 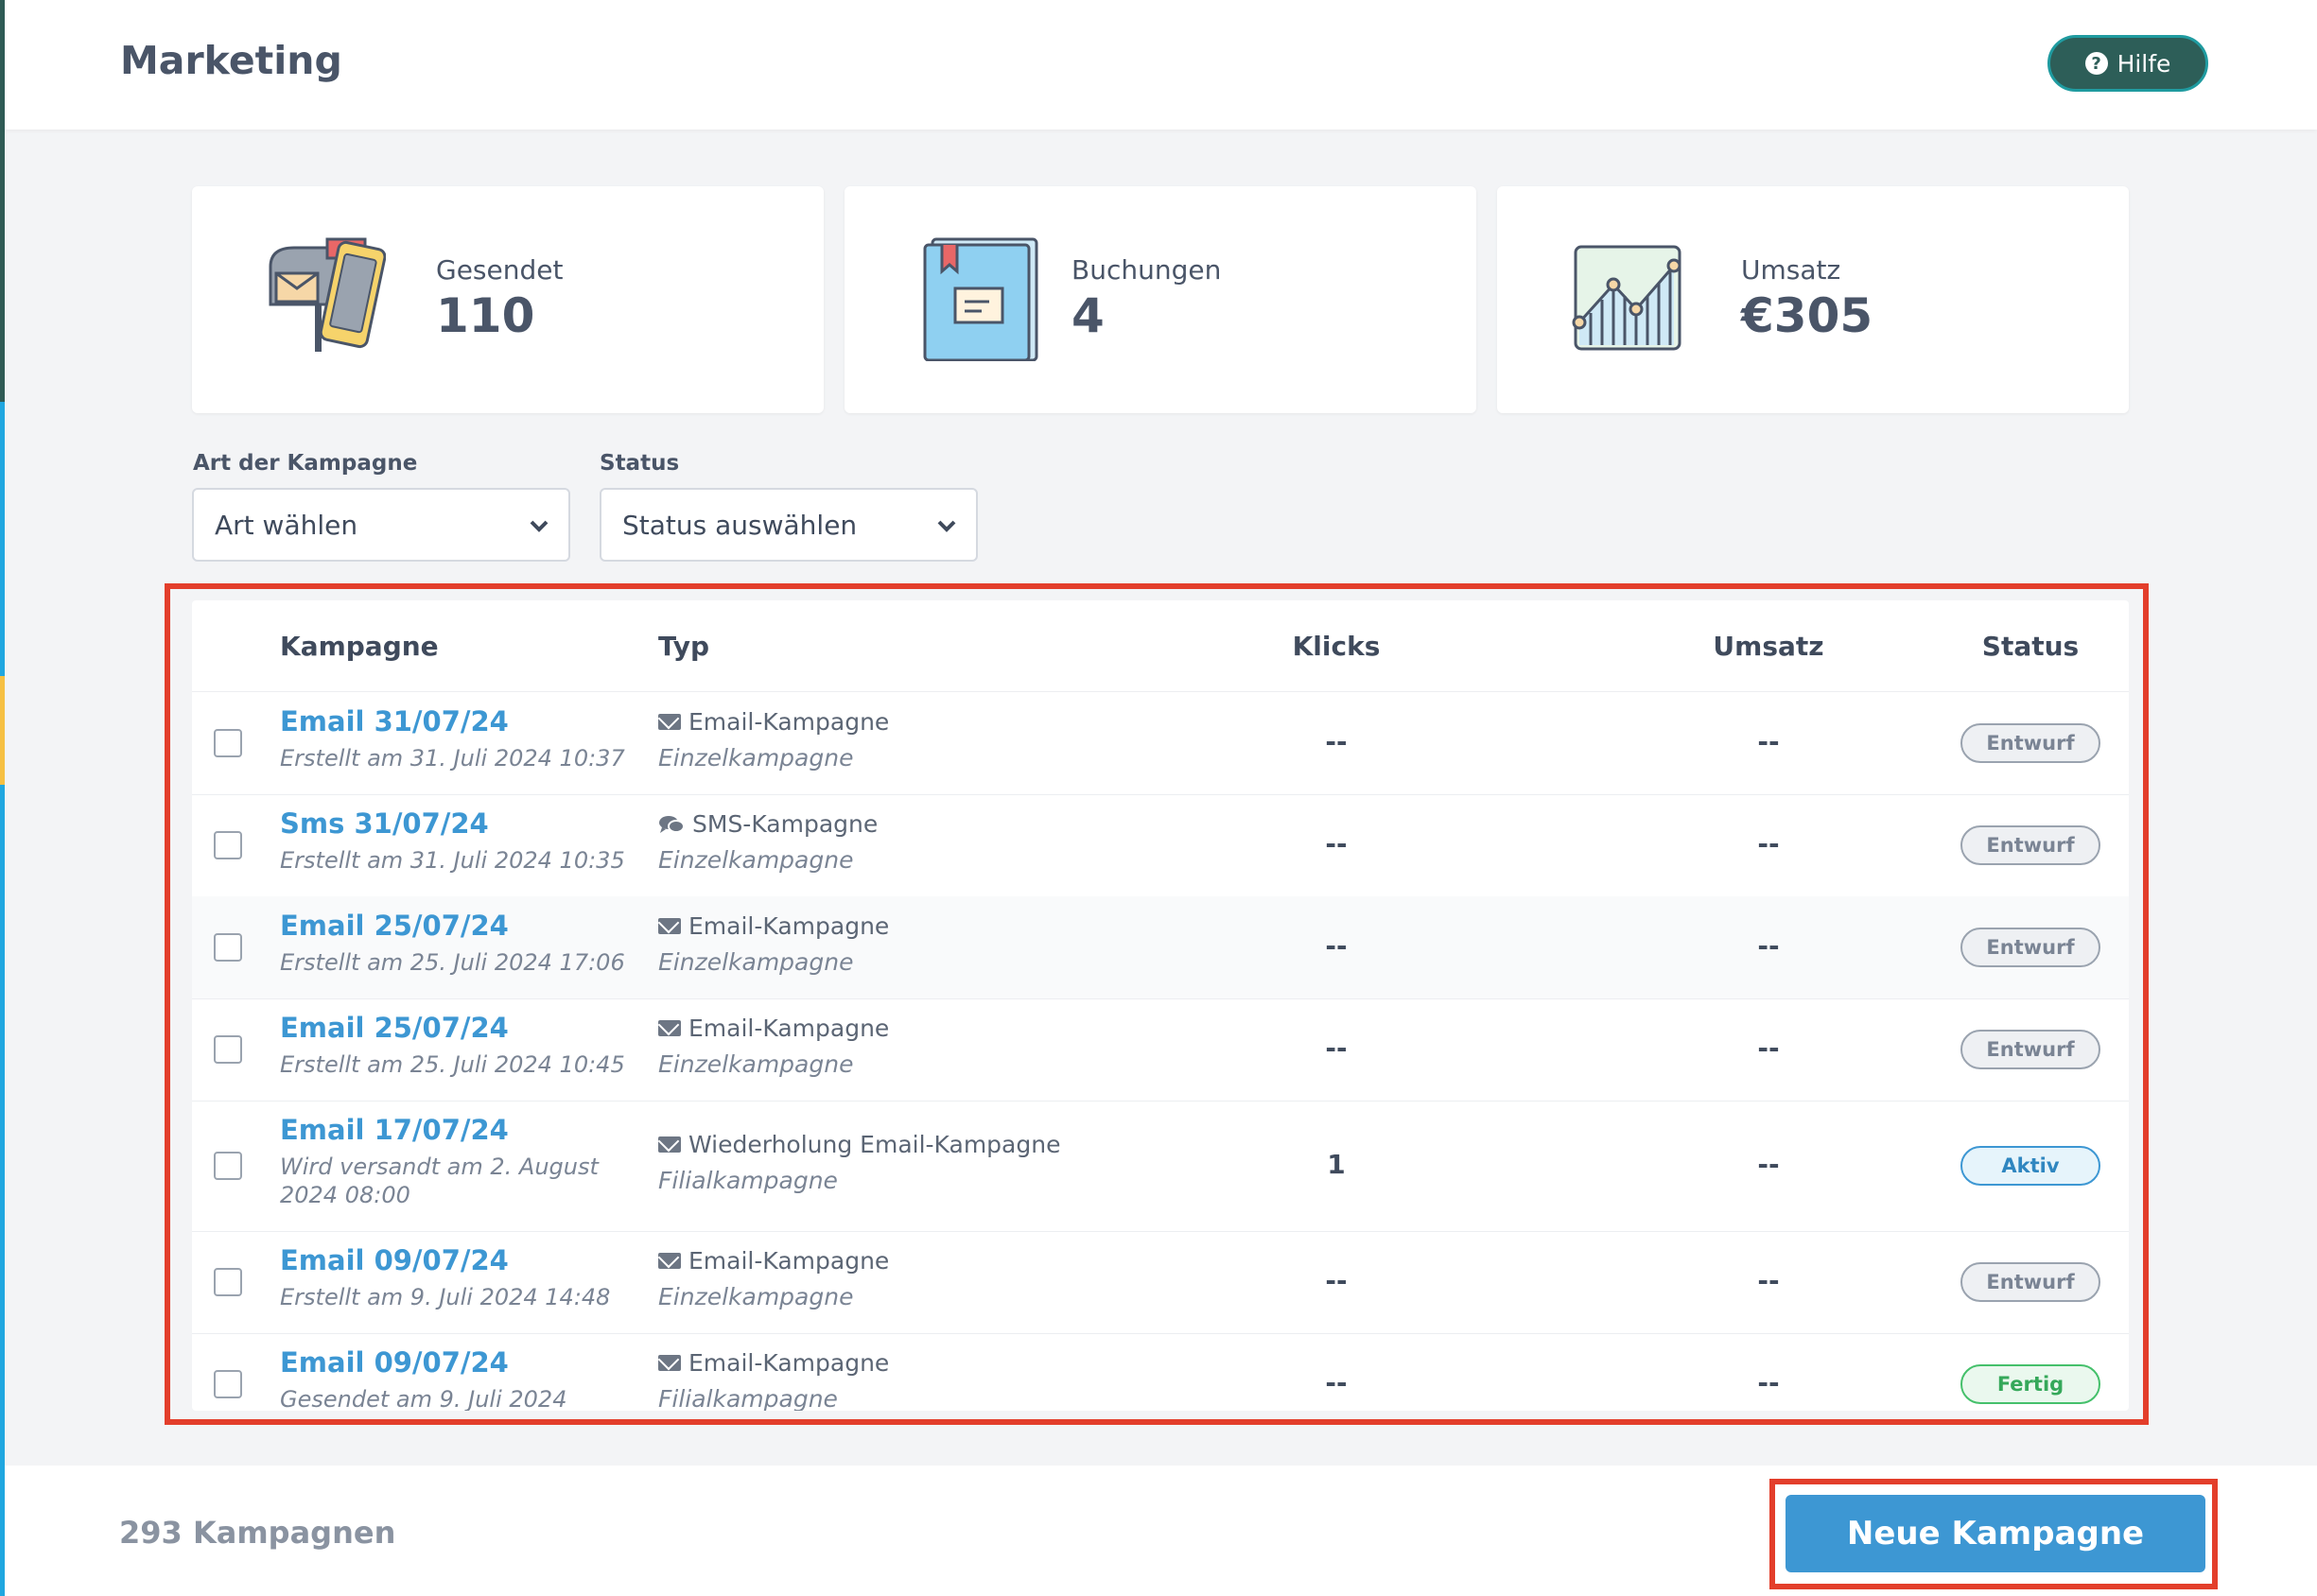 I want to click on chat-bubbles-icon, so click(x=672, y=824).